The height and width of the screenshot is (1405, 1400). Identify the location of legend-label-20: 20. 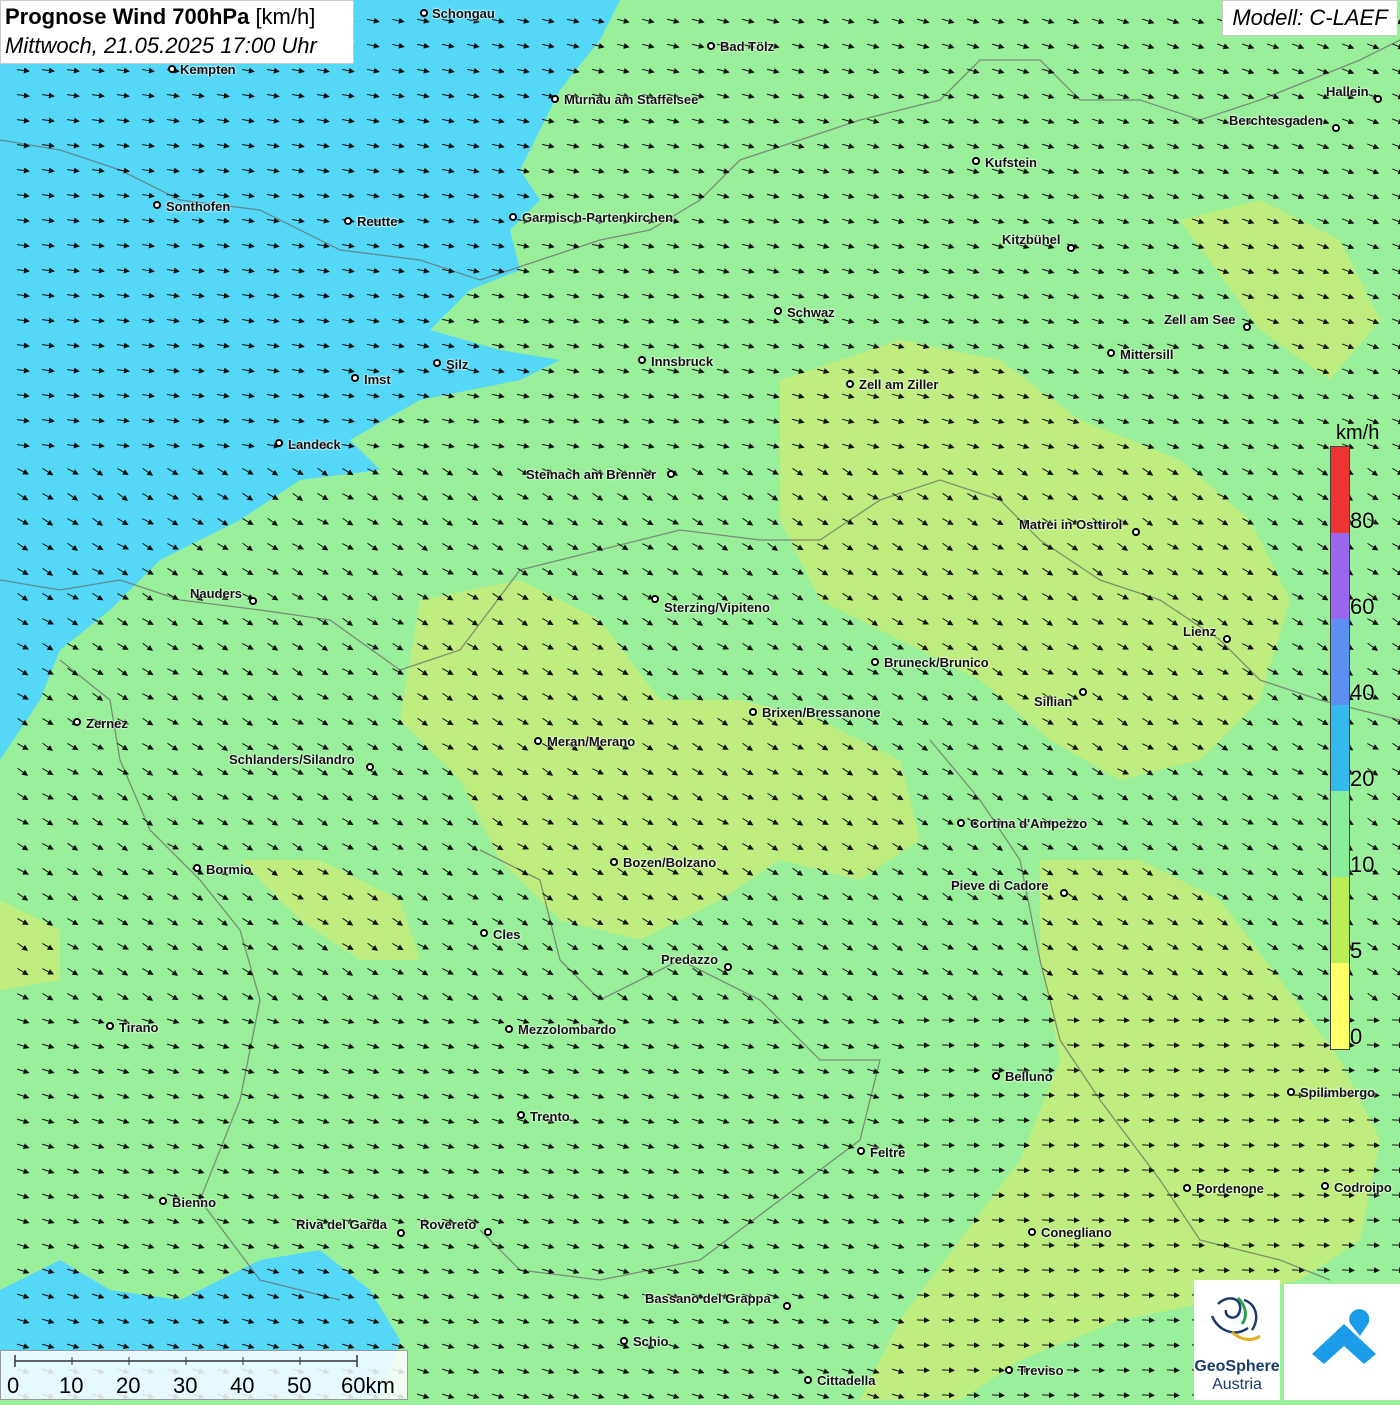
(1362, 778).